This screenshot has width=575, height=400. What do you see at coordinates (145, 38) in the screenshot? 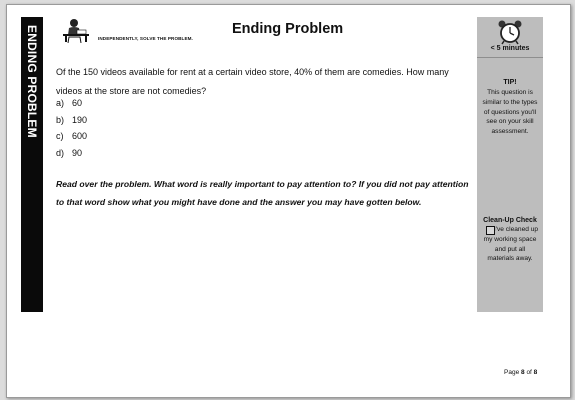
I see `instruction-text: INDEPENDENTLY, SOLVE THE PROBLEM.` at bounding box center [145, 38].